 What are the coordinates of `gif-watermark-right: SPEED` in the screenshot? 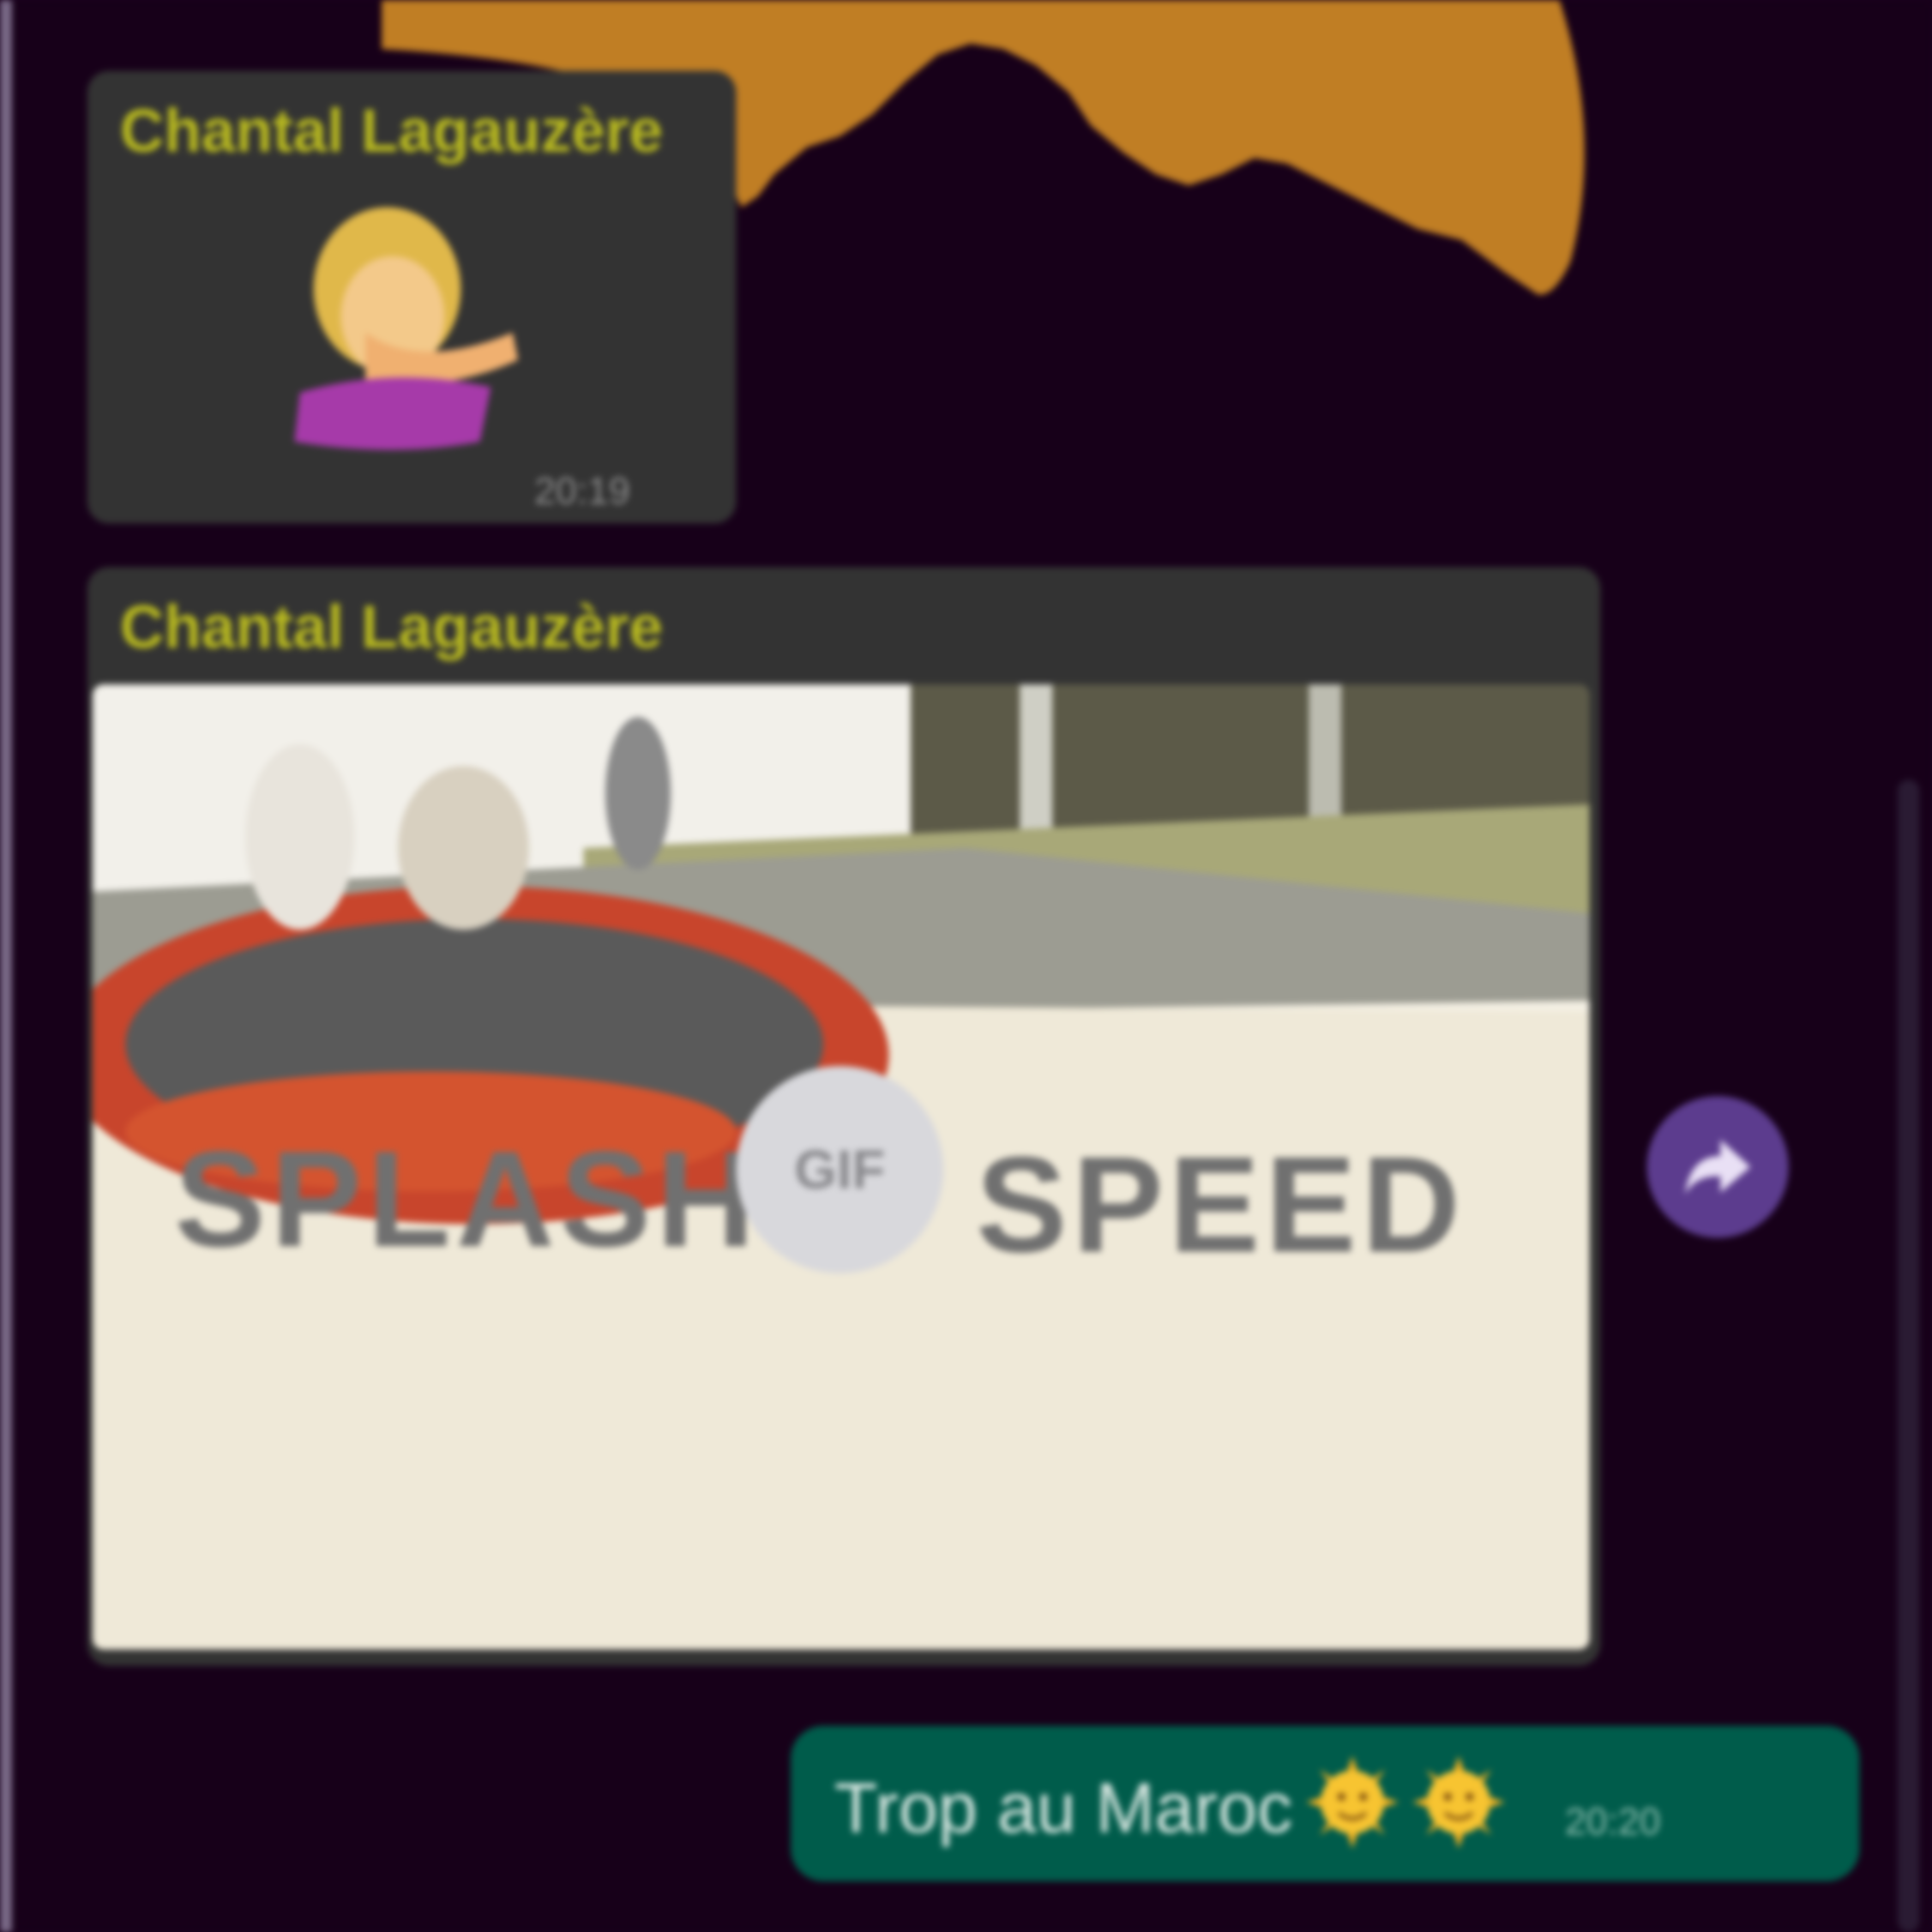 It's located at (1221, 1204).